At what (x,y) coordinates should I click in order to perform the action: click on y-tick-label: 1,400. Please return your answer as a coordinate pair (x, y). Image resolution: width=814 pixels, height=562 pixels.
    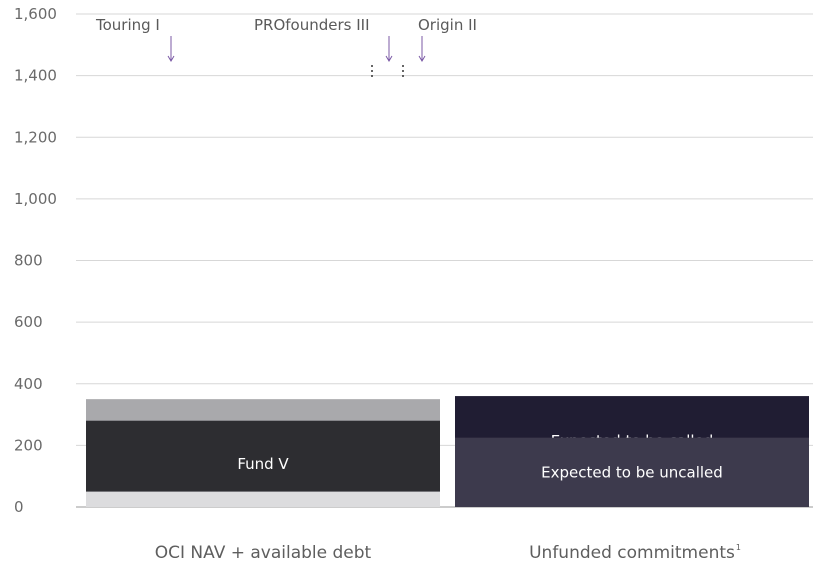
    Looking at the image, I should click on (35, 76).